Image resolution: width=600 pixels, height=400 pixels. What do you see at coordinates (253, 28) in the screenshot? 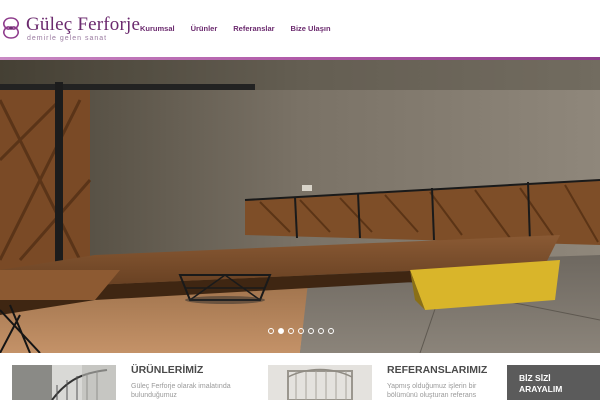
I see `nav-item-referanslar: Referanslar` at bounding box center [253, 28].